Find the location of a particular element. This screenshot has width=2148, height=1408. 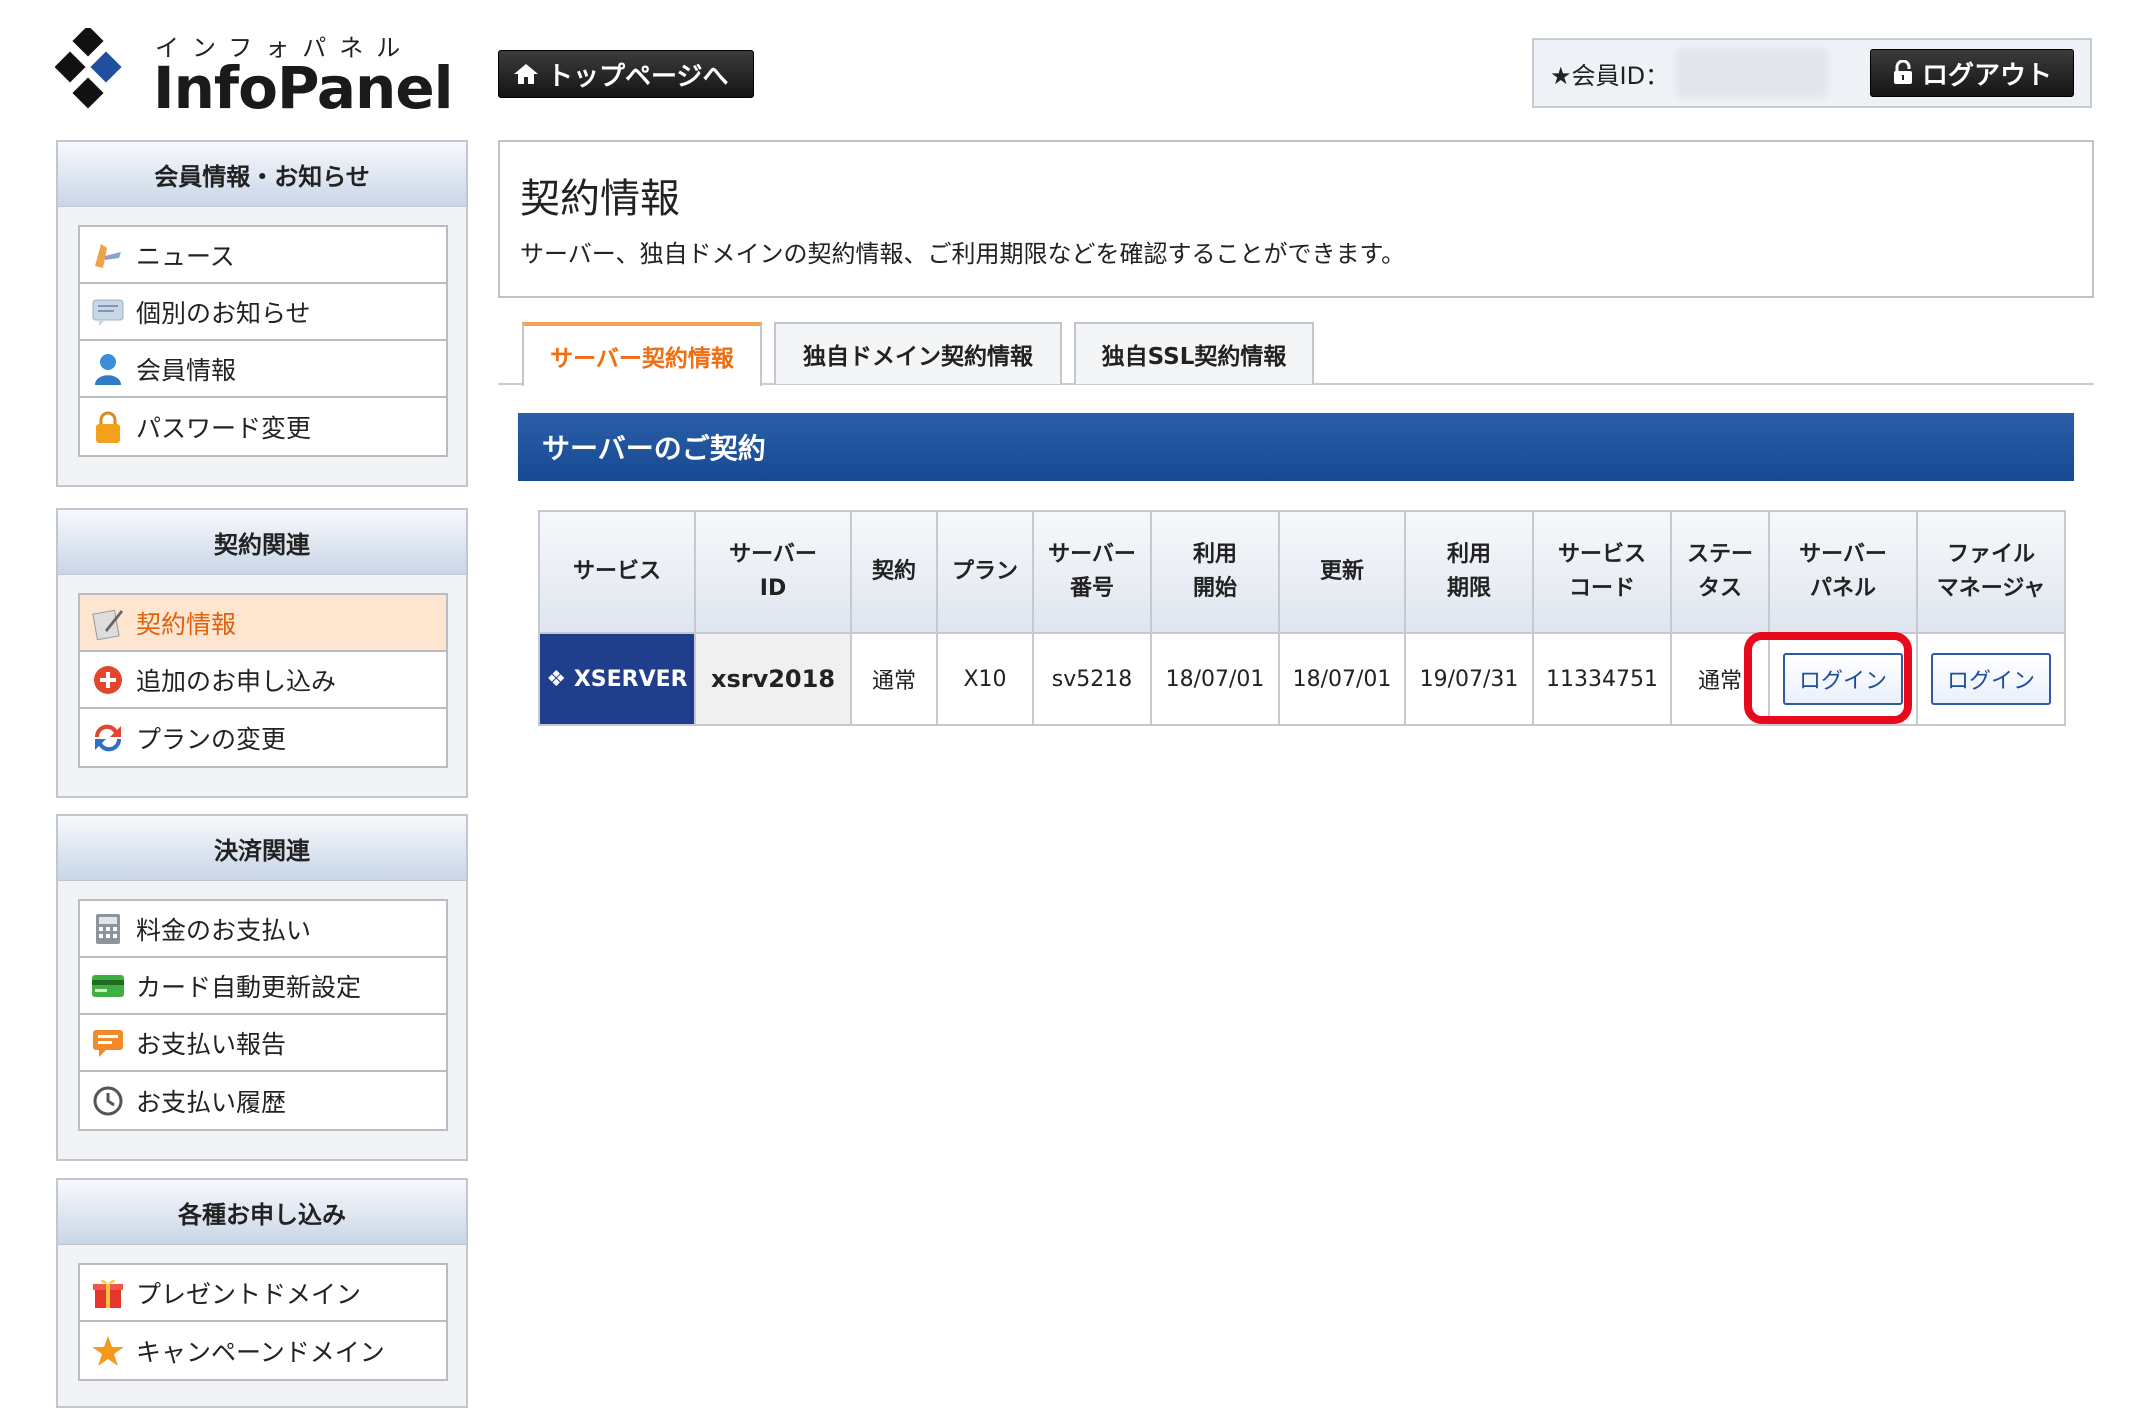

clock-icon is located at coordinates (108, 1101).